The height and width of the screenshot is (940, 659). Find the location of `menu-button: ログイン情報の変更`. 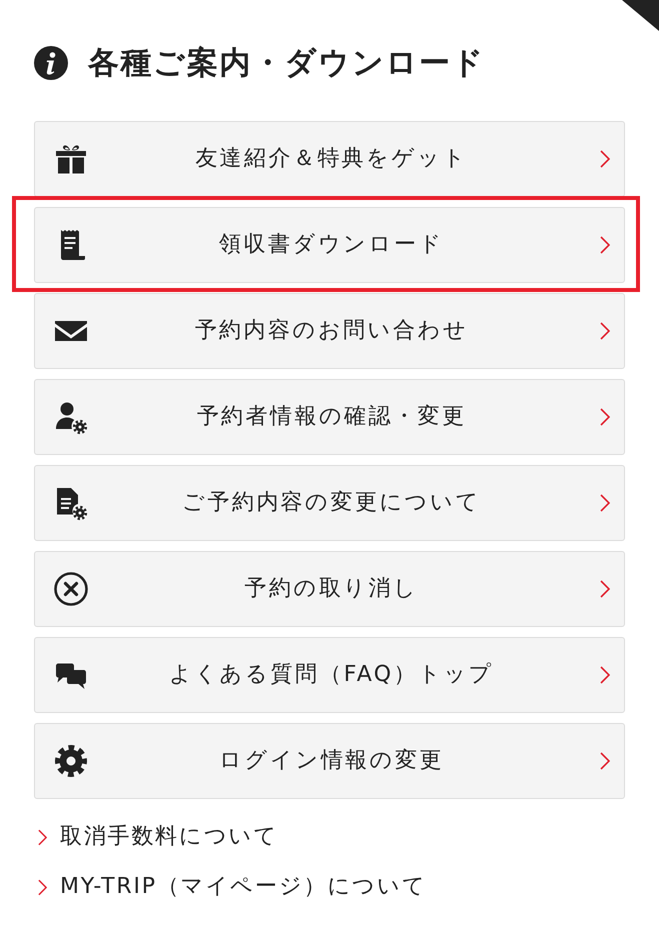

menu-button: ログイン情報の変更 is located at coordinates (329, 761).